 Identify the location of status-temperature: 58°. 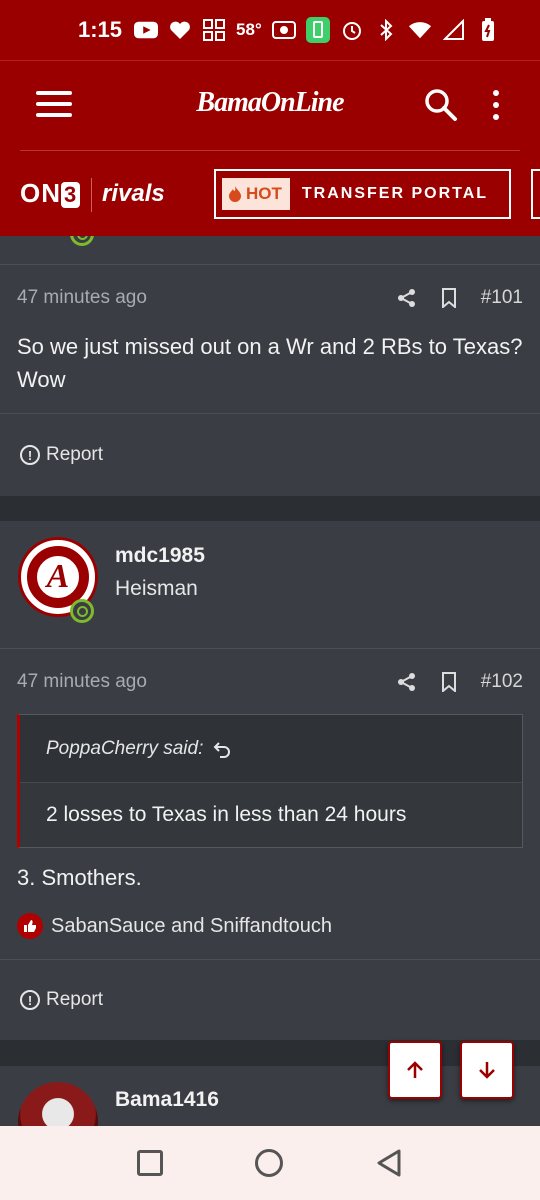
(249, 29).